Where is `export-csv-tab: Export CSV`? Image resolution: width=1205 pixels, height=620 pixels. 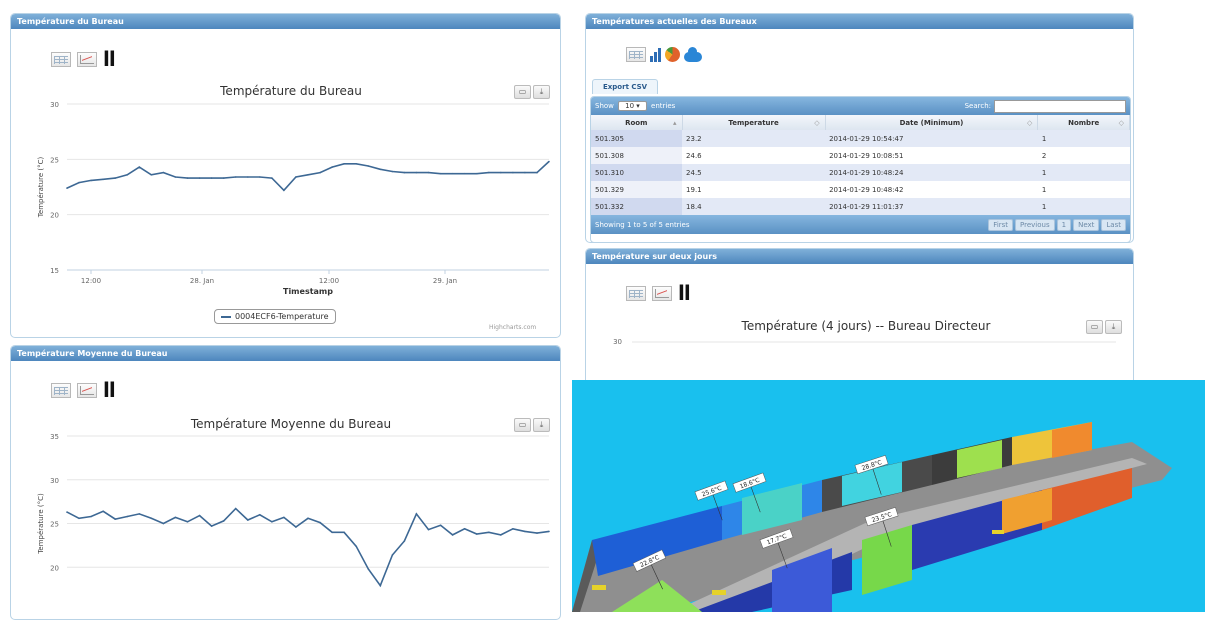 export-csv-tab: Export CSV is located at coordinates (625, 86).